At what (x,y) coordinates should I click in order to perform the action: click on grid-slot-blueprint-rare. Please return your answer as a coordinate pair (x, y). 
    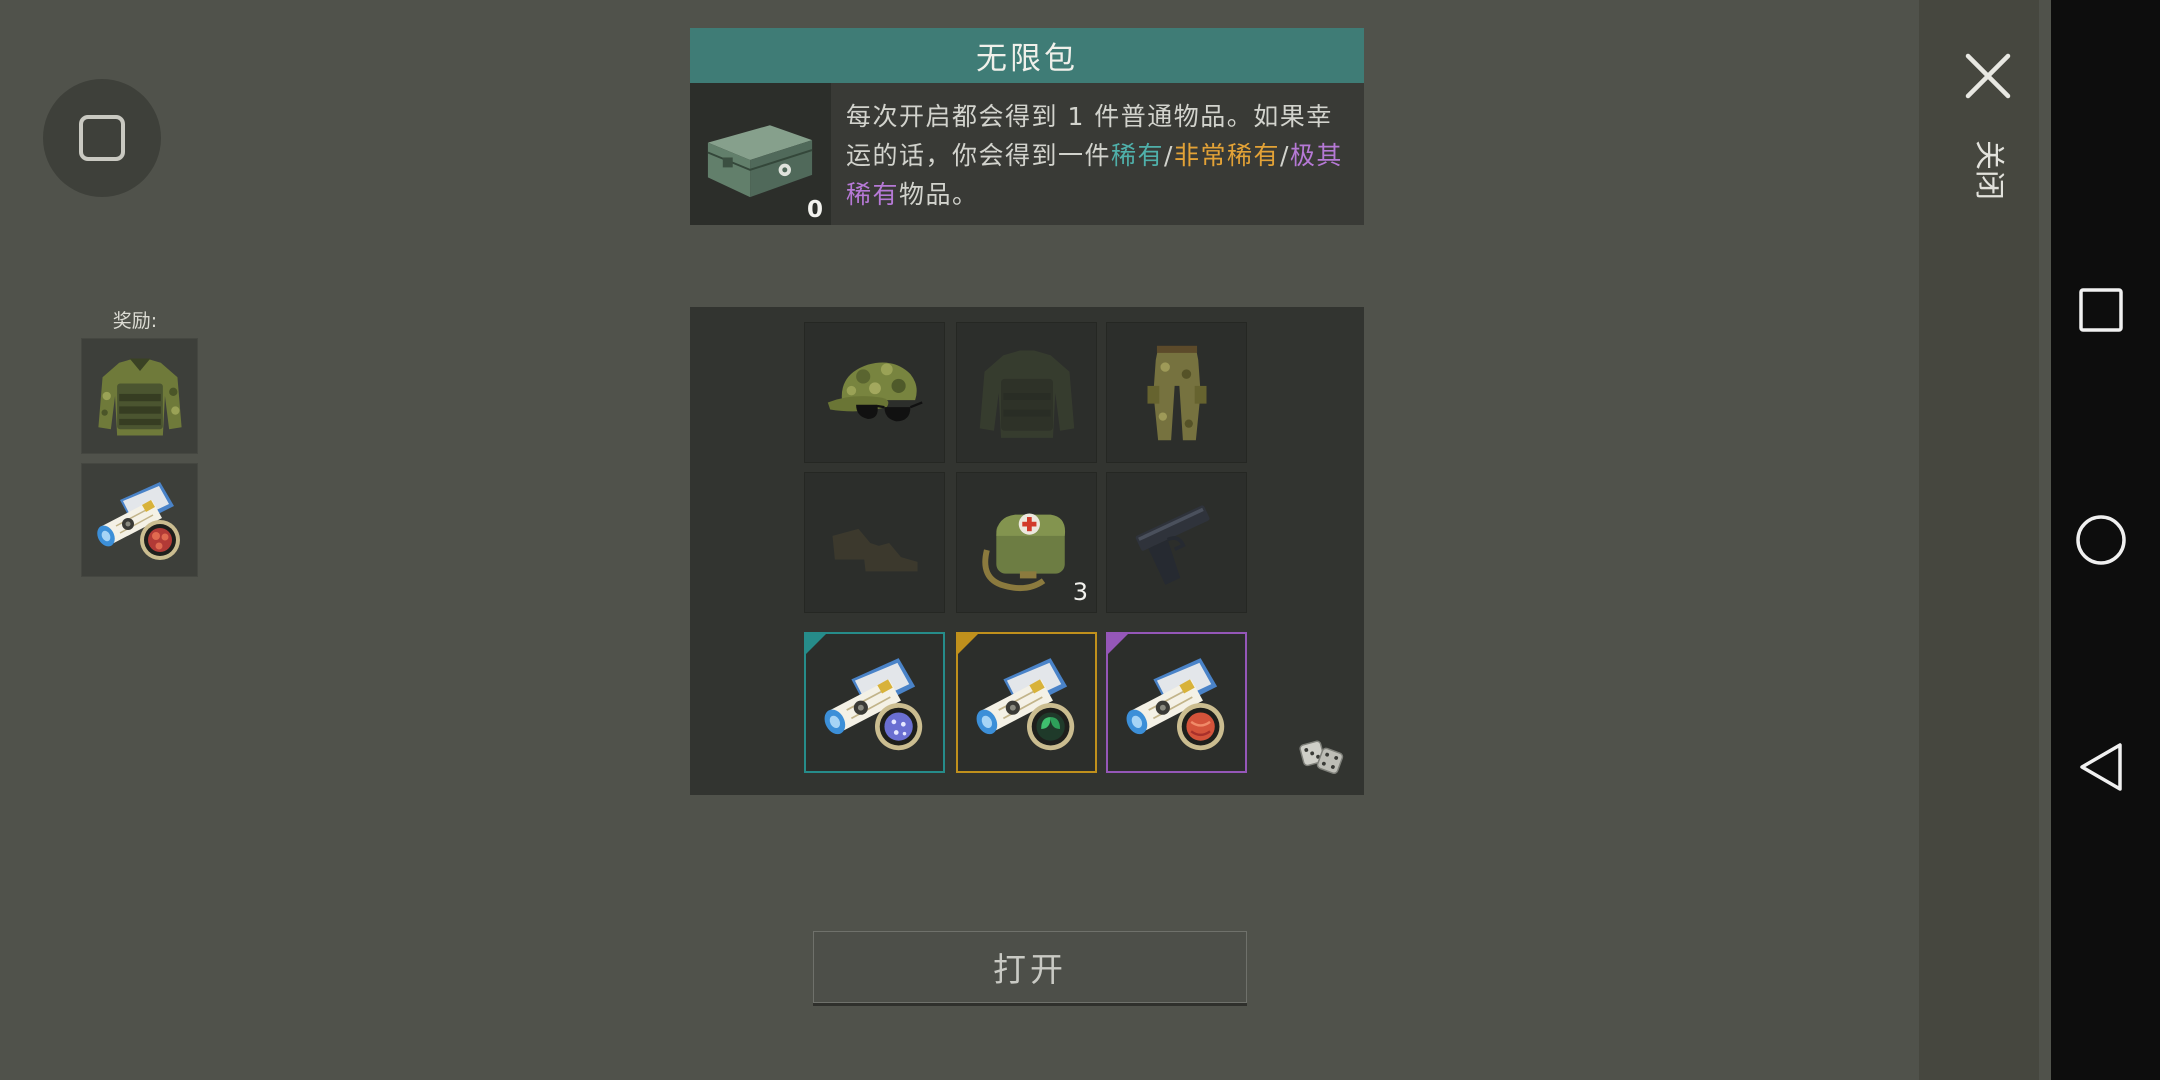
    Looking at the image, I should click on (874, 702).